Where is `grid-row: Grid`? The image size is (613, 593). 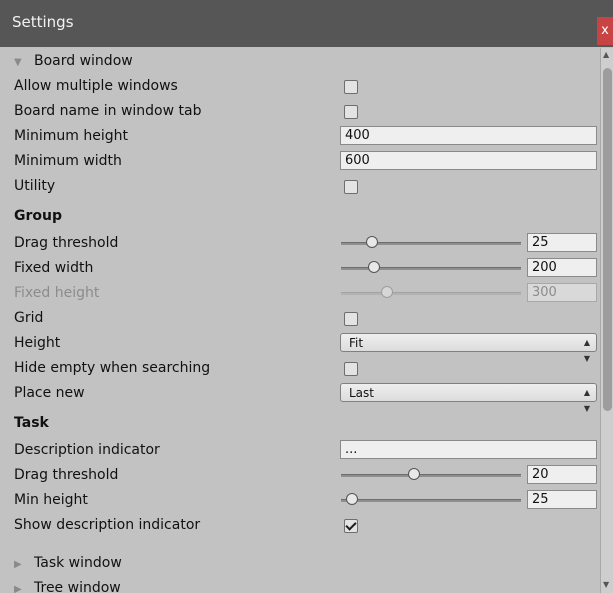
grid-row: Grid is located at coordinates (300, 319).